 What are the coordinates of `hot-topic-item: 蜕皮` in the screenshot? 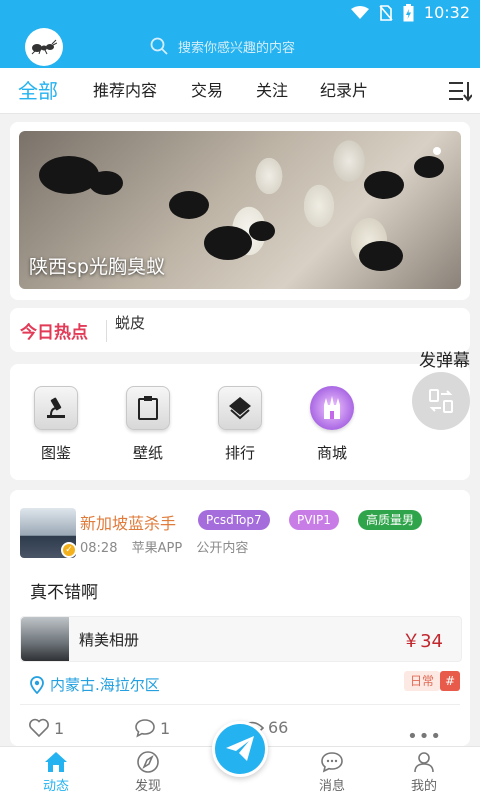 It's located at (130, 322).